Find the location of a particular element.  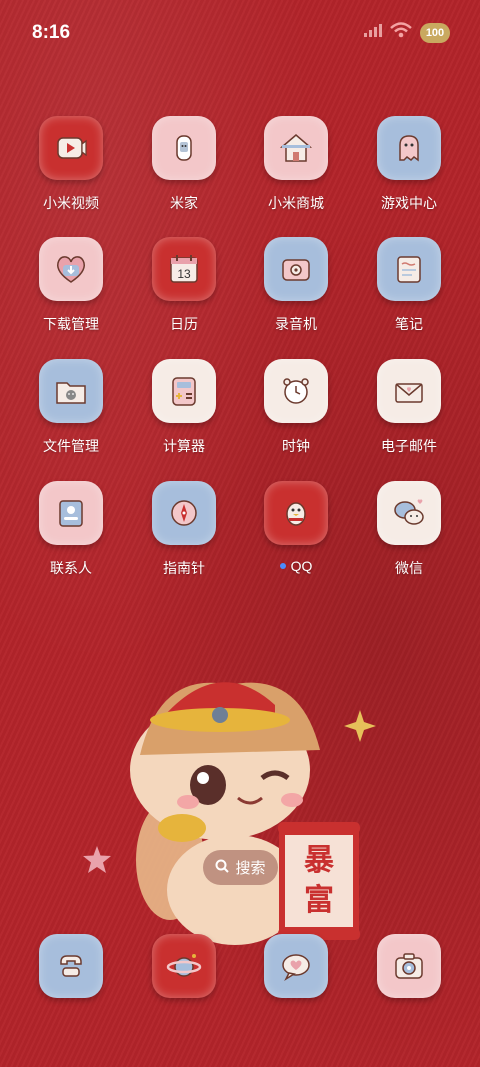

mascot-banner-text-1: 暴 is located at coordinates (319, 860).